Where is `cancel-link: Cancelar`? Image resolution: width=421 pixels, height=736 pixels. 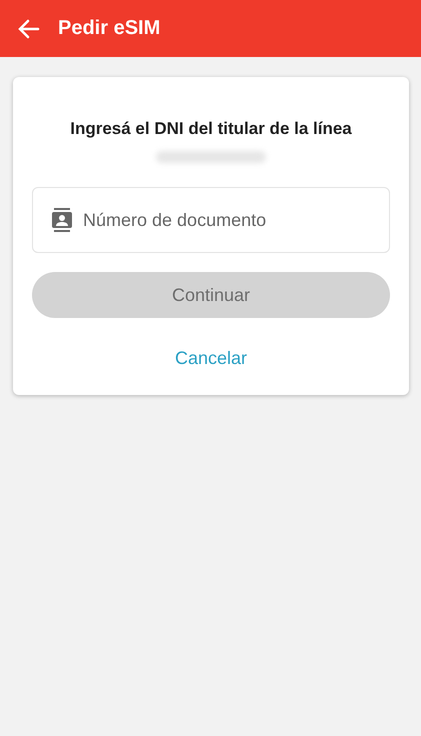
cancel-link: Cancelar is located at coordinates (211, 358).